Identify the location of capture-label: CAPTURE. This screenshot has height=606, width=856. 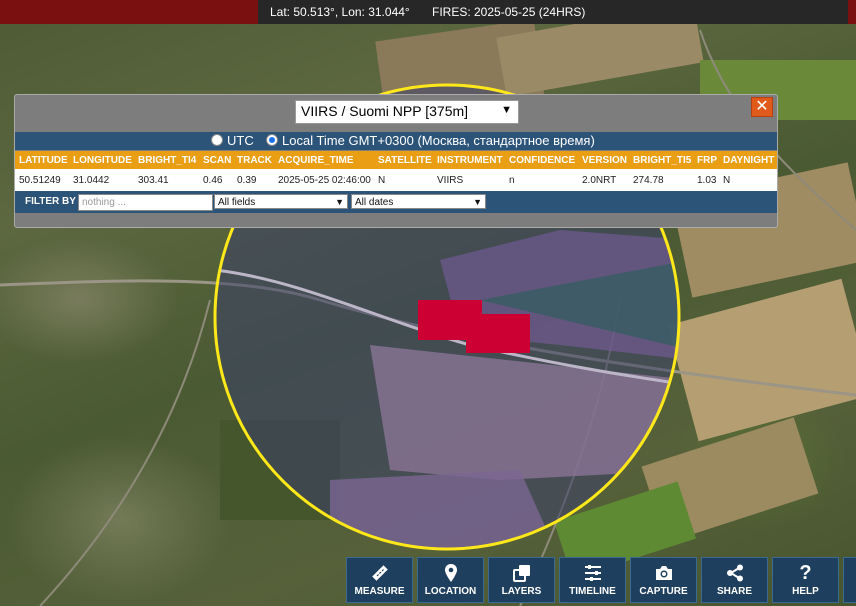
(663, 591).